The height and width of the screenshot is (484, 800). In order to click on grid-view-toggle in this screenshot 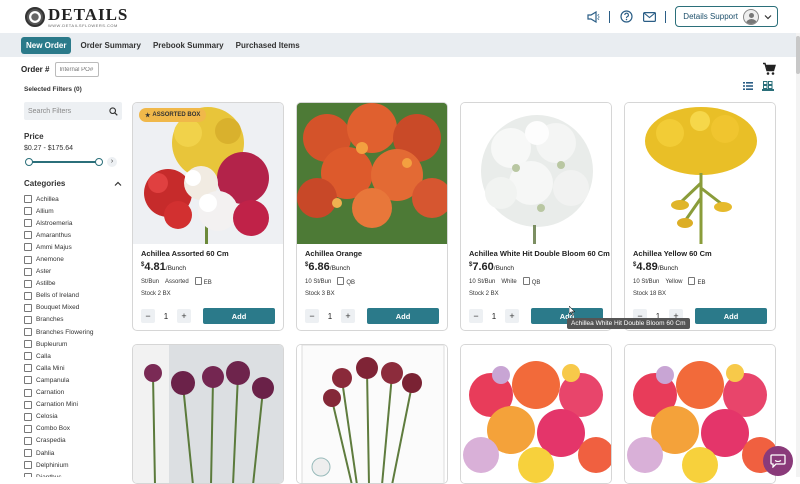, I will do `click(768, 86)`.